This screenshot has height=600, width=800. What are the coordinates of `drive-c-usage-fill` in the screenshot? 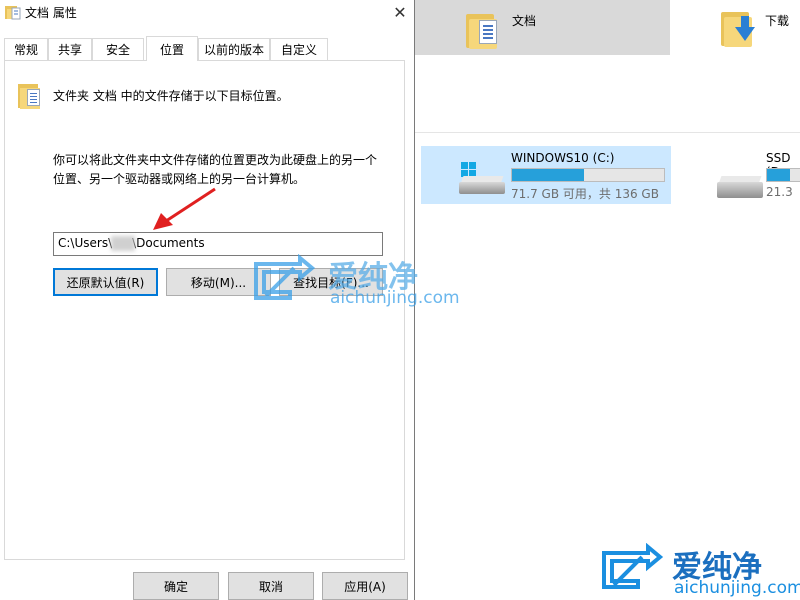 It's located at (548, 175).